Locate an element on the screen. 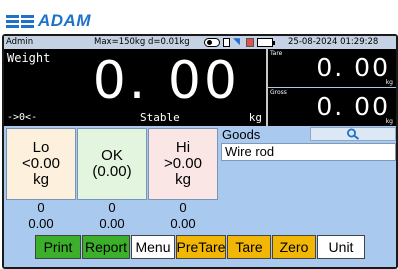  check-lo-cell: Lo <0.00 kg is located at coordinates (41, 164).